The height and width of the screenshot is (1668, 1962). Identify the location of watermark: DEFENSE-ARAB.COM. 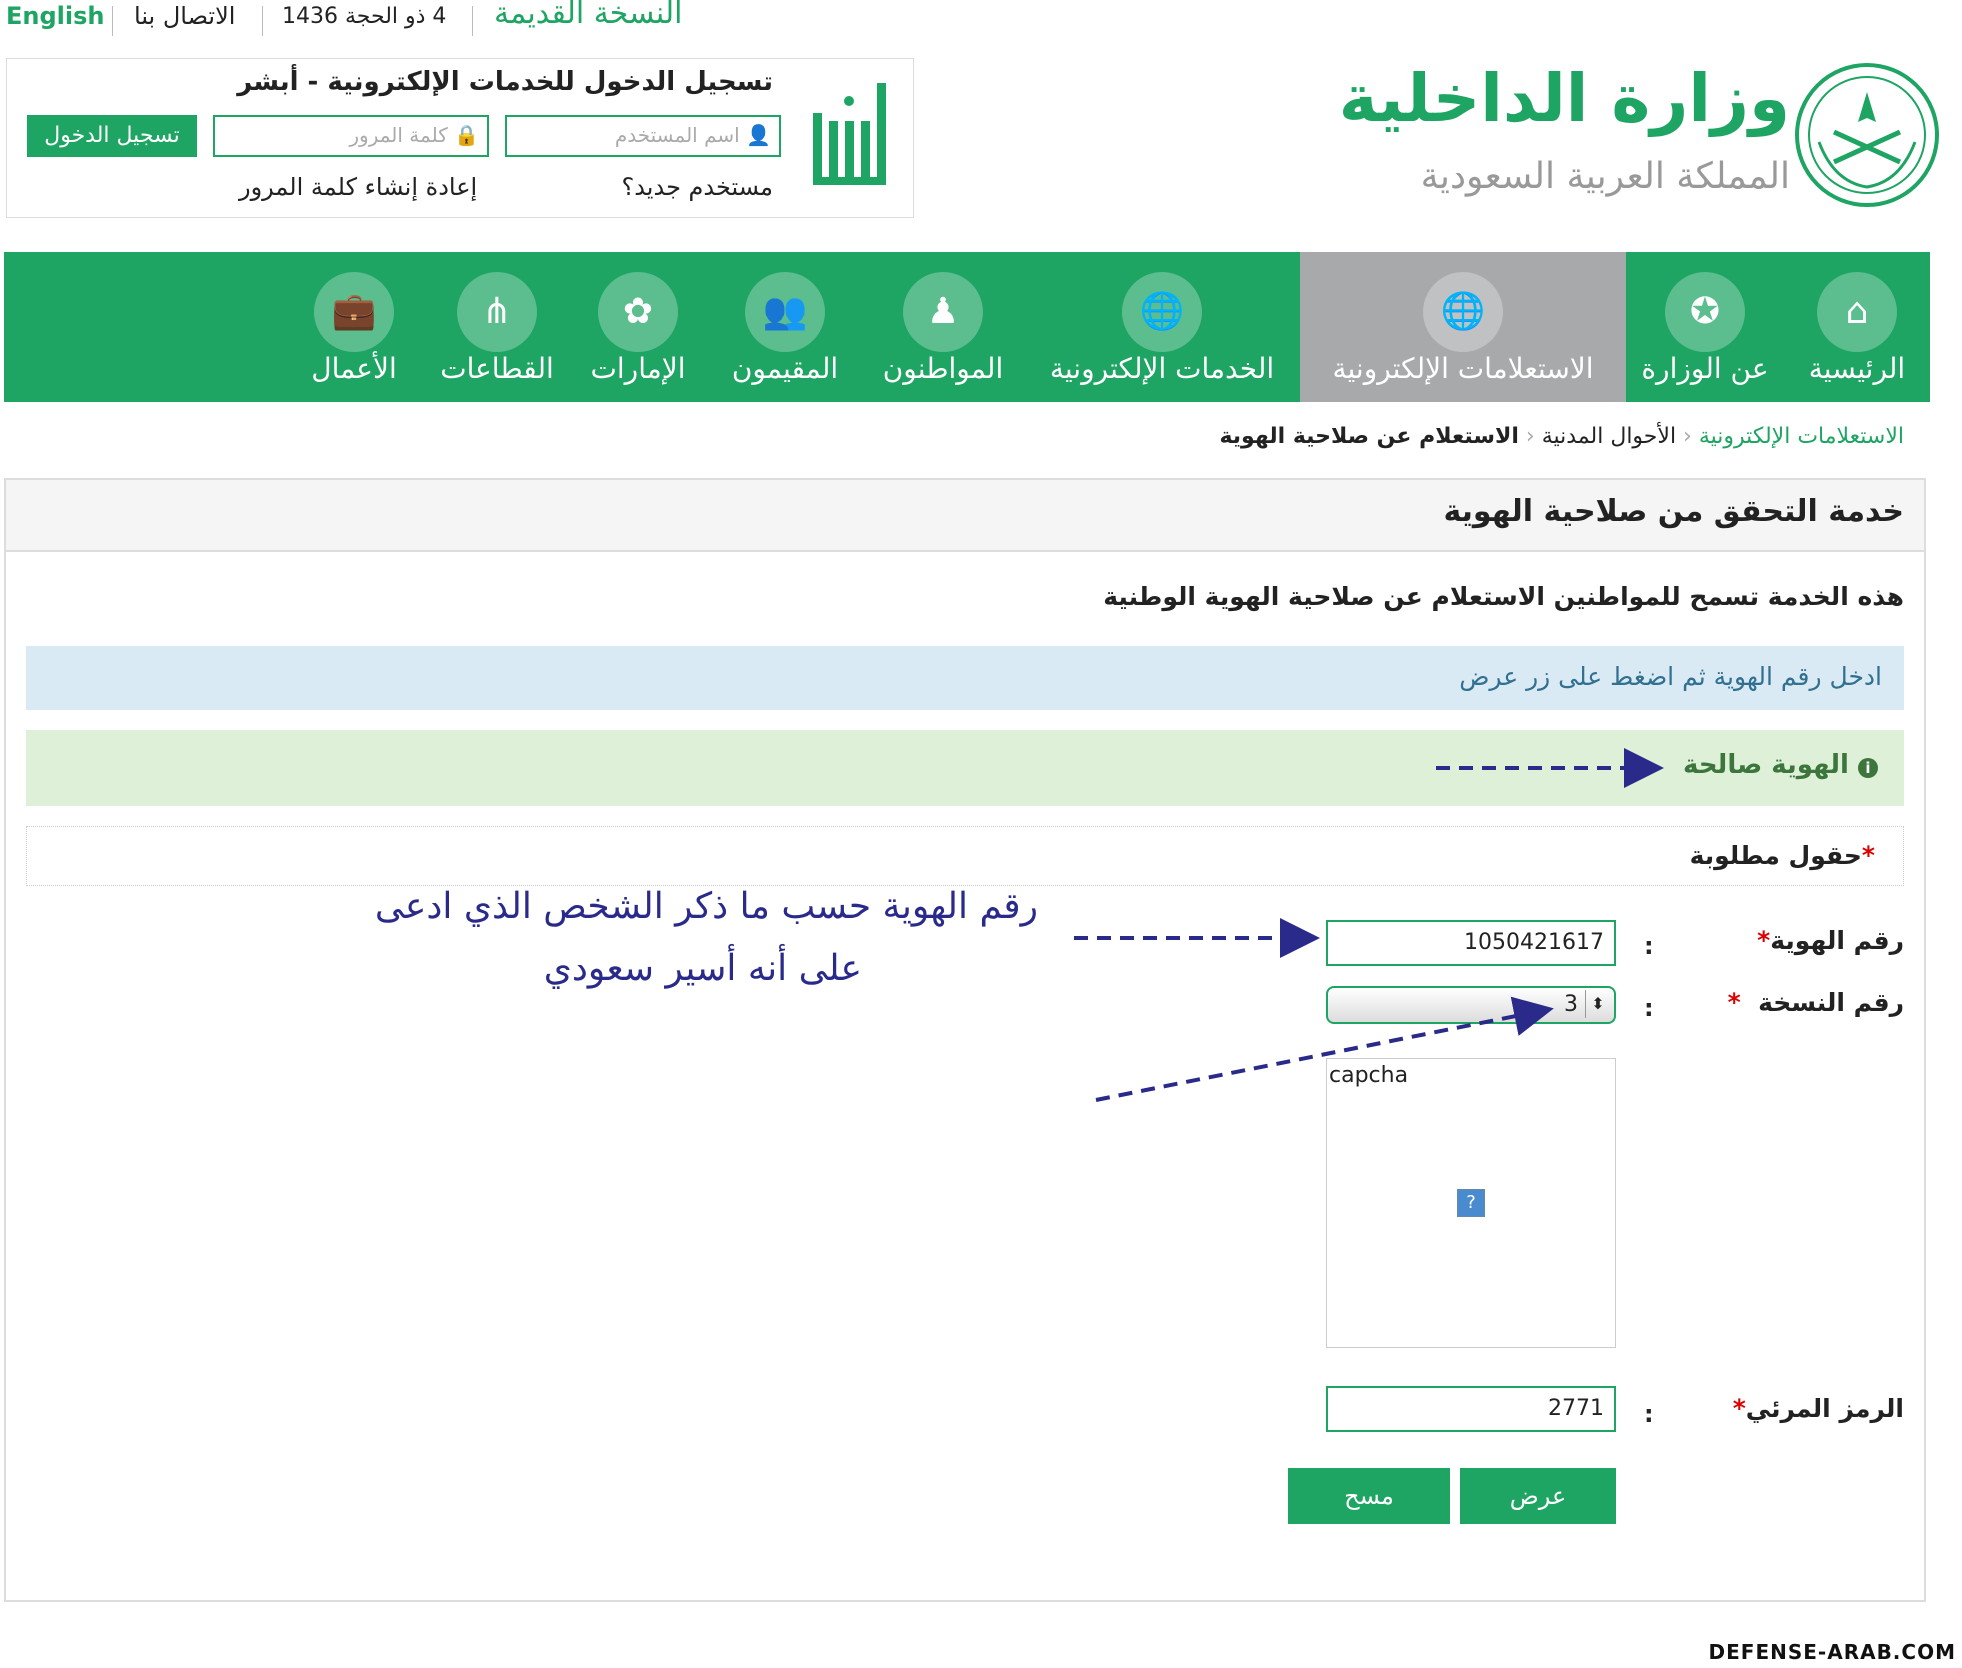
(1832, 1652).